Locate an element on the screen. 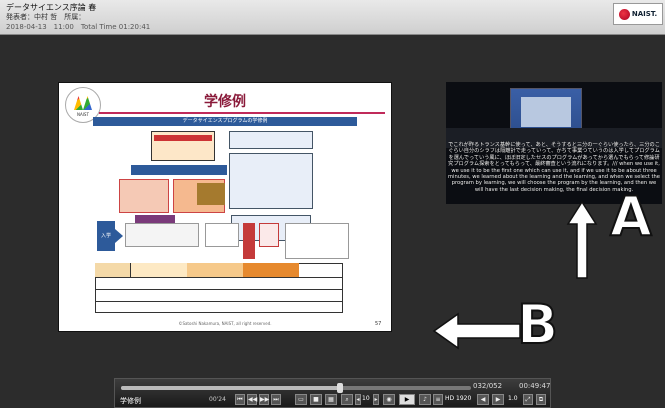 Image resolution: width=665 pixels, height=408 pixels. diagram-box-basic-header is located at coordinates (183, 138).